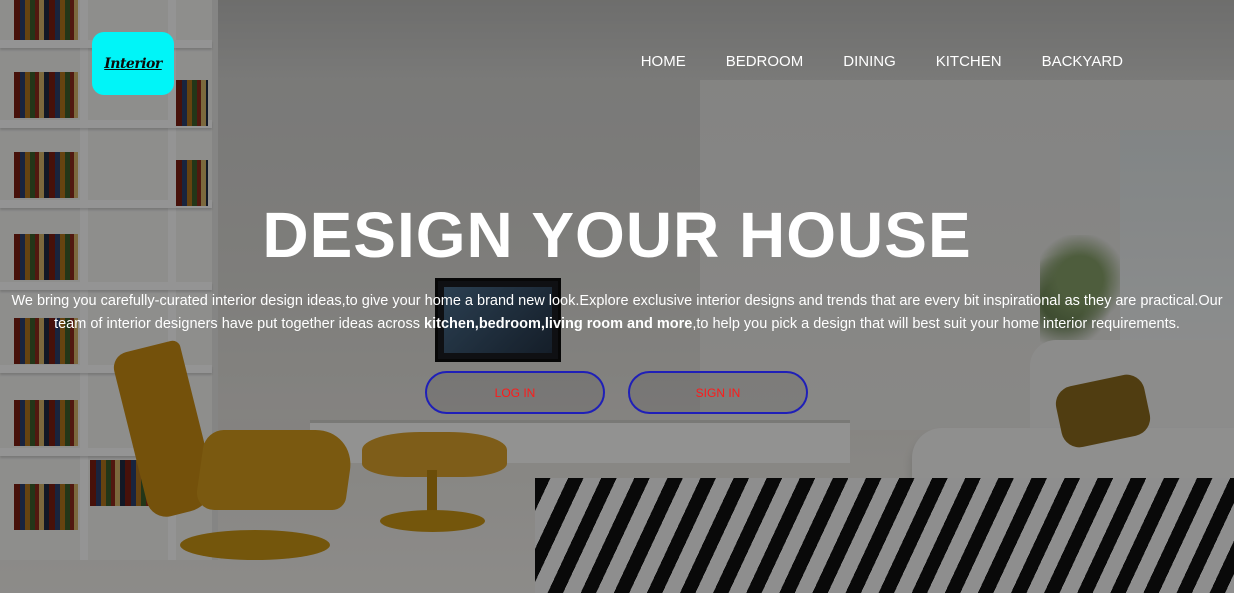 This screenshot has height=593, width=1234. I want to click on intro-text-bold: kitchen,bedroom,living room and more, so click(558, 324).